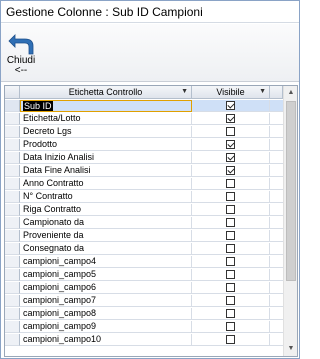 This screenshot has height=359, width=320. I want to click on table-row: campioni_campo4, so click(144, 262).